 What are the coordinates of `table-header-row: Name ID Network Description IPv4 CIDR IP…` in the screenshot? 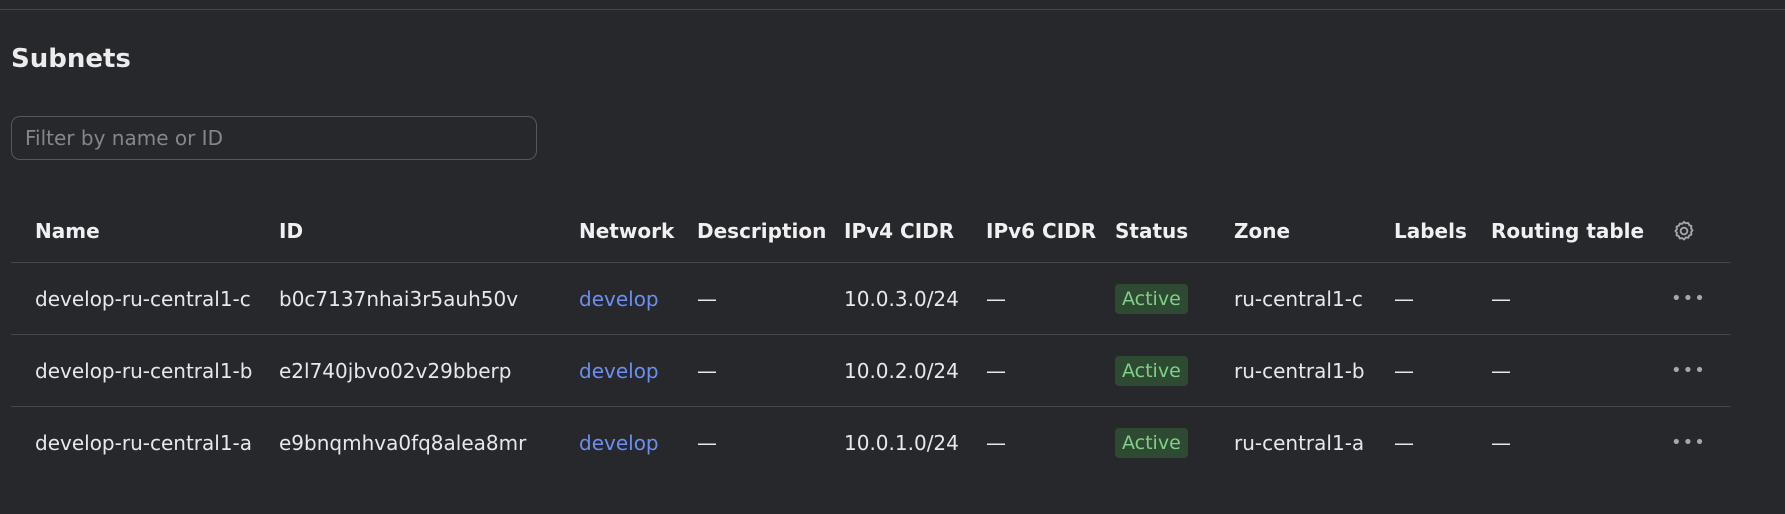 It's located at (870, 231).